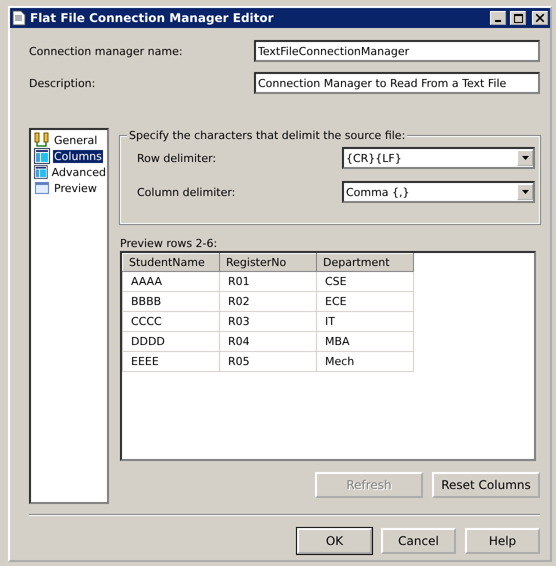 The height and width of the screenshot is (566, 556). I want to click on maximize-icon, so click(518, 18).